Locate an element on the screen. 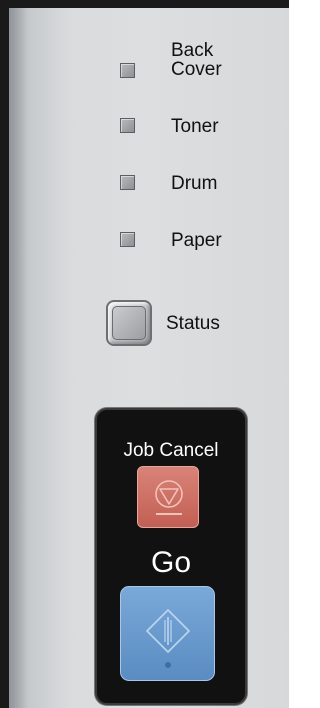  drum-indicator is located at coordinates (127, 182).